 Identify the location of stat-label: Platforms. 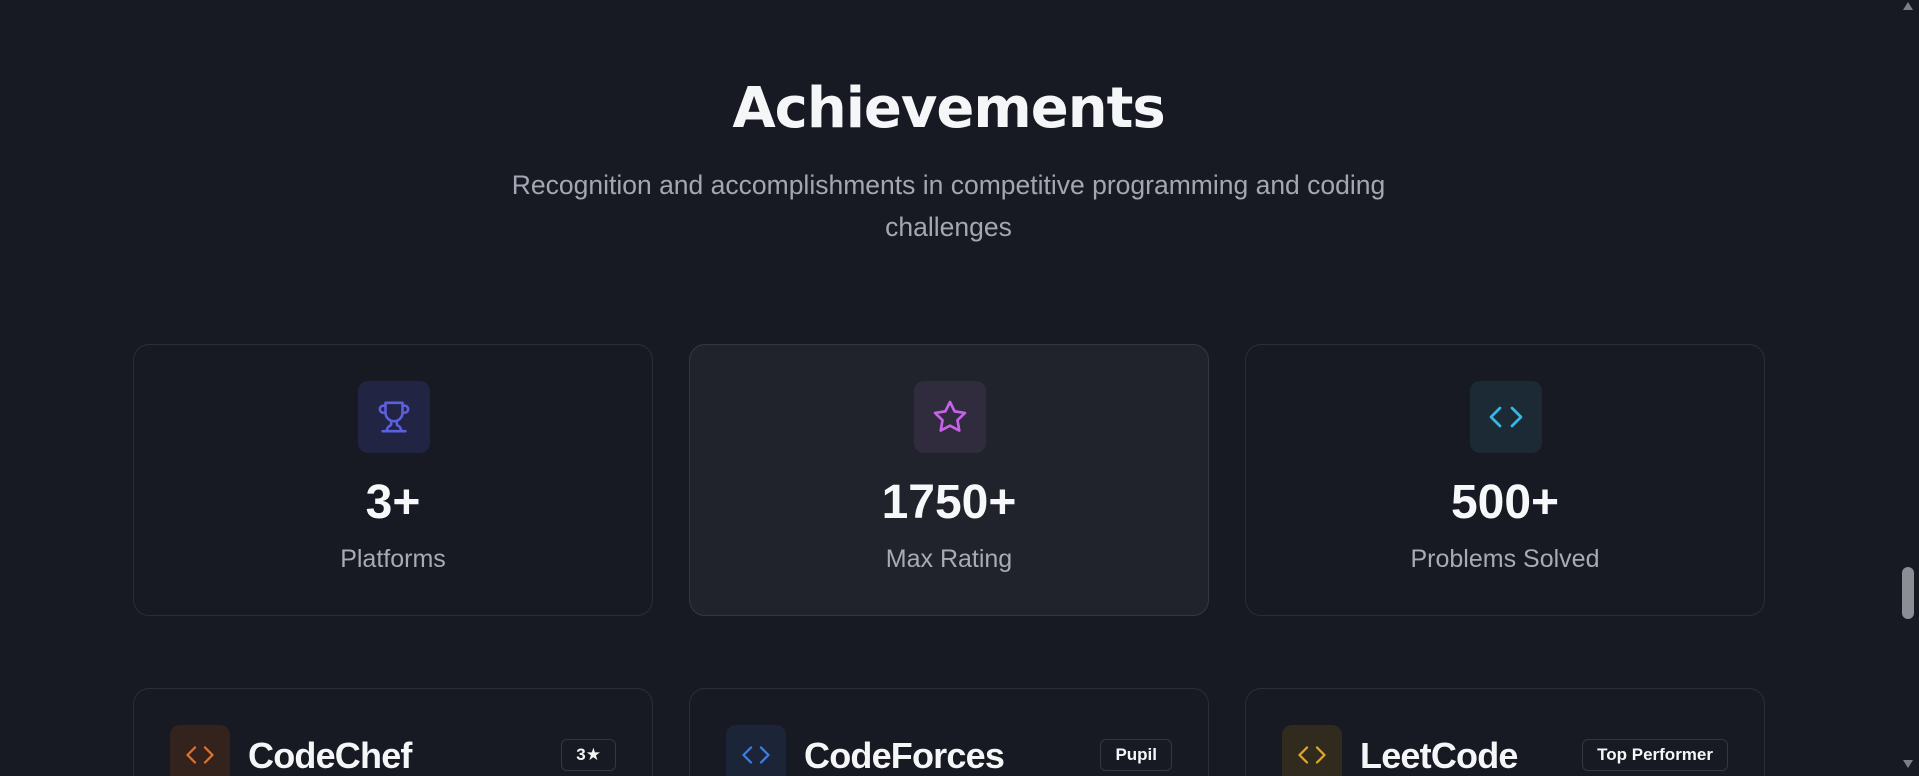
(393, 559).